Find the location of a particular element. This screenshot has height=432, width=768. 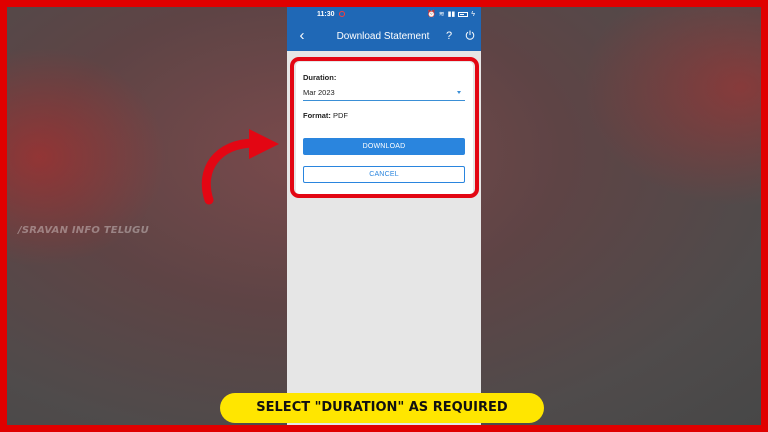

caption-banner: SELECT "DURATION" AS REQUIRED is located at coordinates (382, 408).